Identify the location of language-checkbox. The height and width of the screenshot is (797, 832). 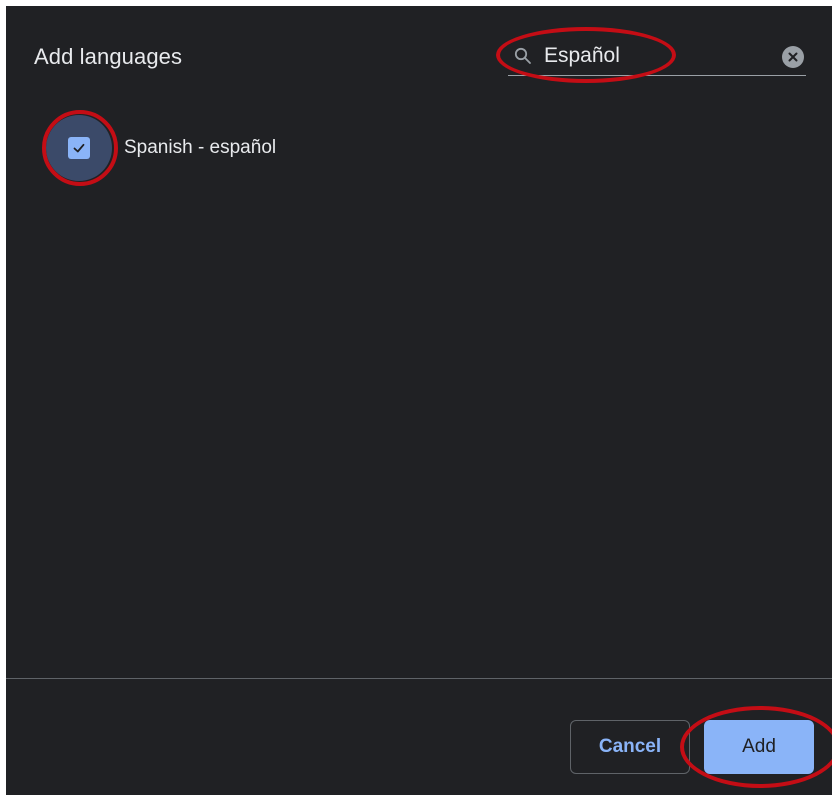
(79, 148).